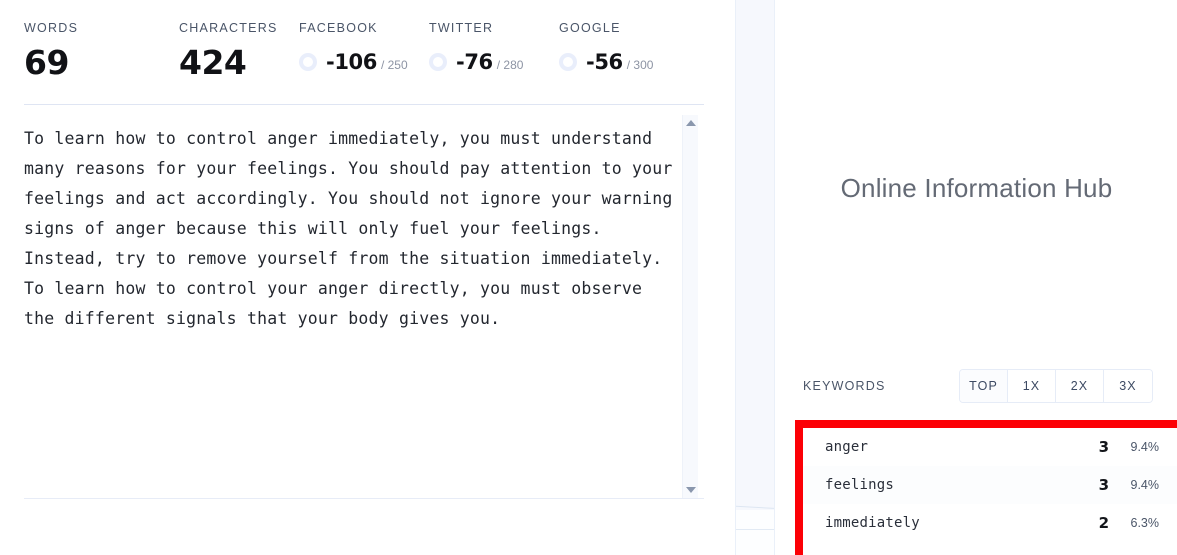 Image resolution: width=1177 pixels, height=555 pixels. I want to click on stat-facebook-value: -106, so click(351, 61).